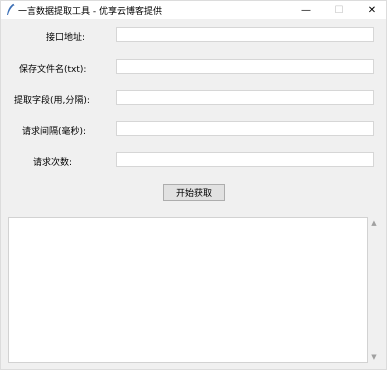 This screenshot has width=387, height=370. I want to click on save-filename-label: 保存文件名(txt):, so click(53, 70).